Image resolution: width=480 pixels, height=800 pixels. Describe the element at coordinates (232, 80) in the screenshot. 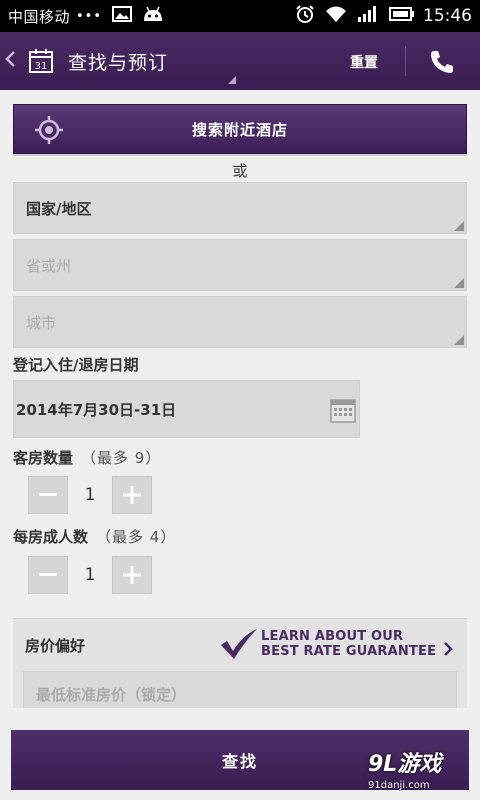

I see `dropdown-indicator-icon` at that location.